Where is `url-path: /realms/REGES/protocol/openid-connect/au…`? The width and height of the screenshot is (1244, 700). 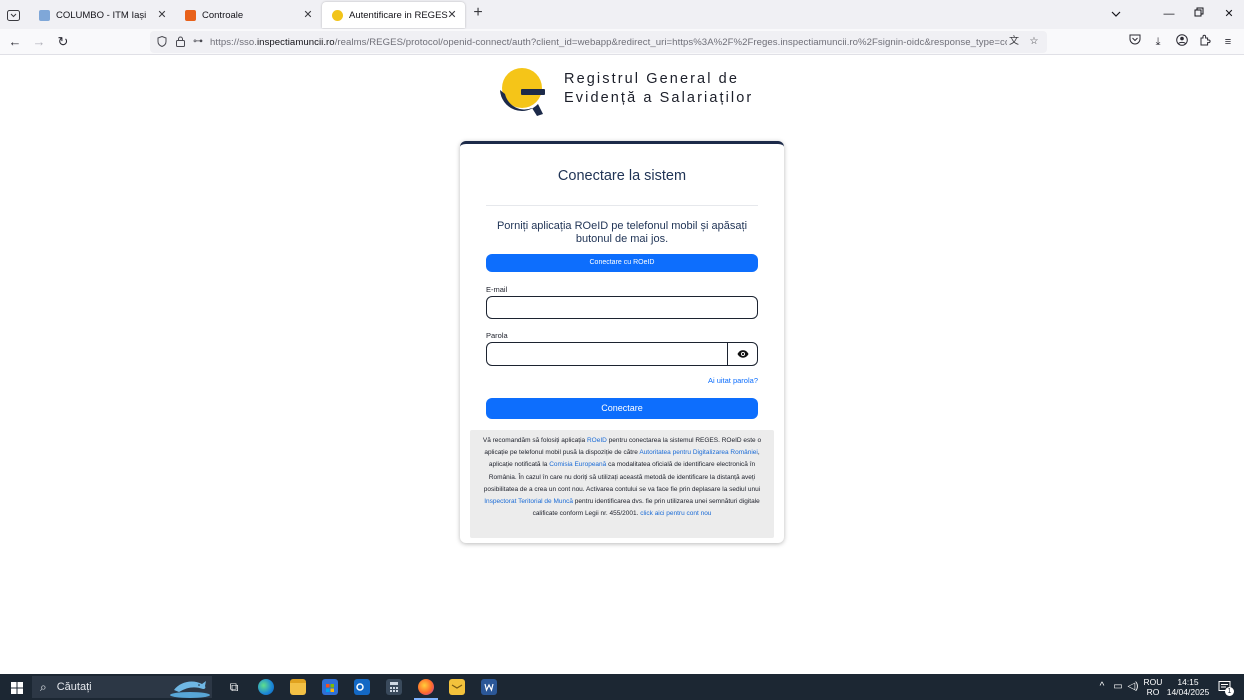
url-path: /realms/REGES/protocol/openid-connect/au… is located at coordinates (670, 42).